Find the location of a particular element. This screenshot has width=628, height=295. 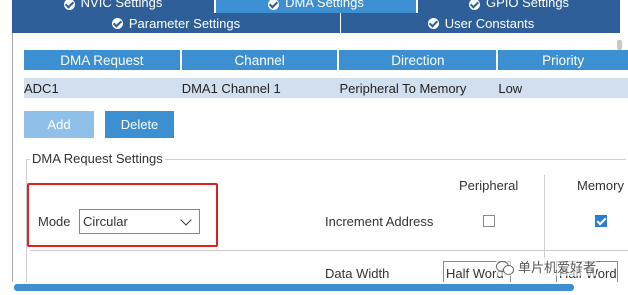

watermark: 单片机爱好者 is located at coordinates (546, 266).